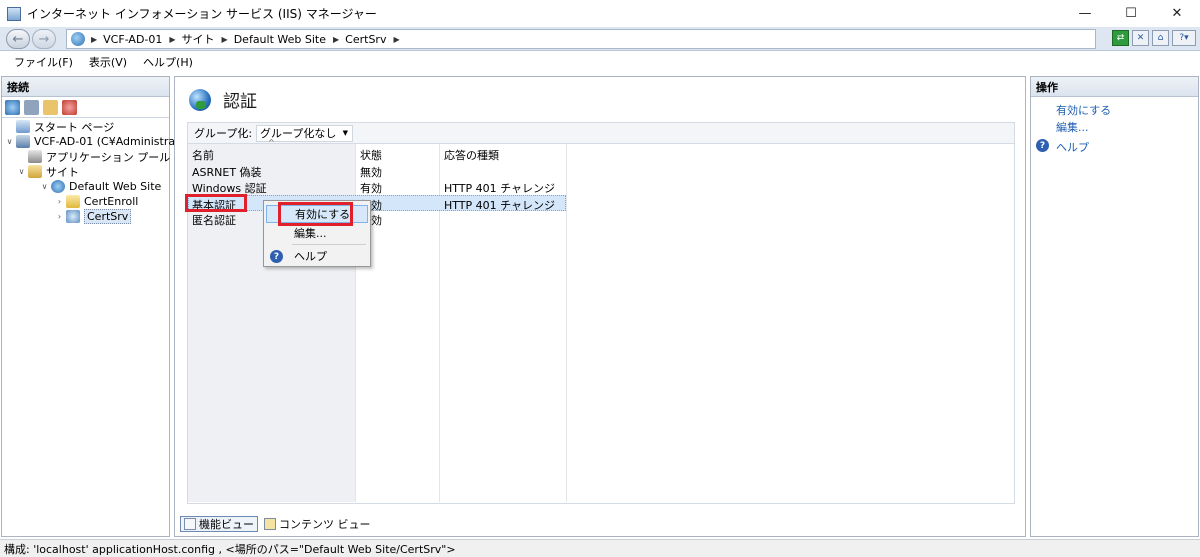 This screenshot has width=1200, height=557. I want to click on breadcrumb-item-sites: サイト ▶, so click(208, 39).